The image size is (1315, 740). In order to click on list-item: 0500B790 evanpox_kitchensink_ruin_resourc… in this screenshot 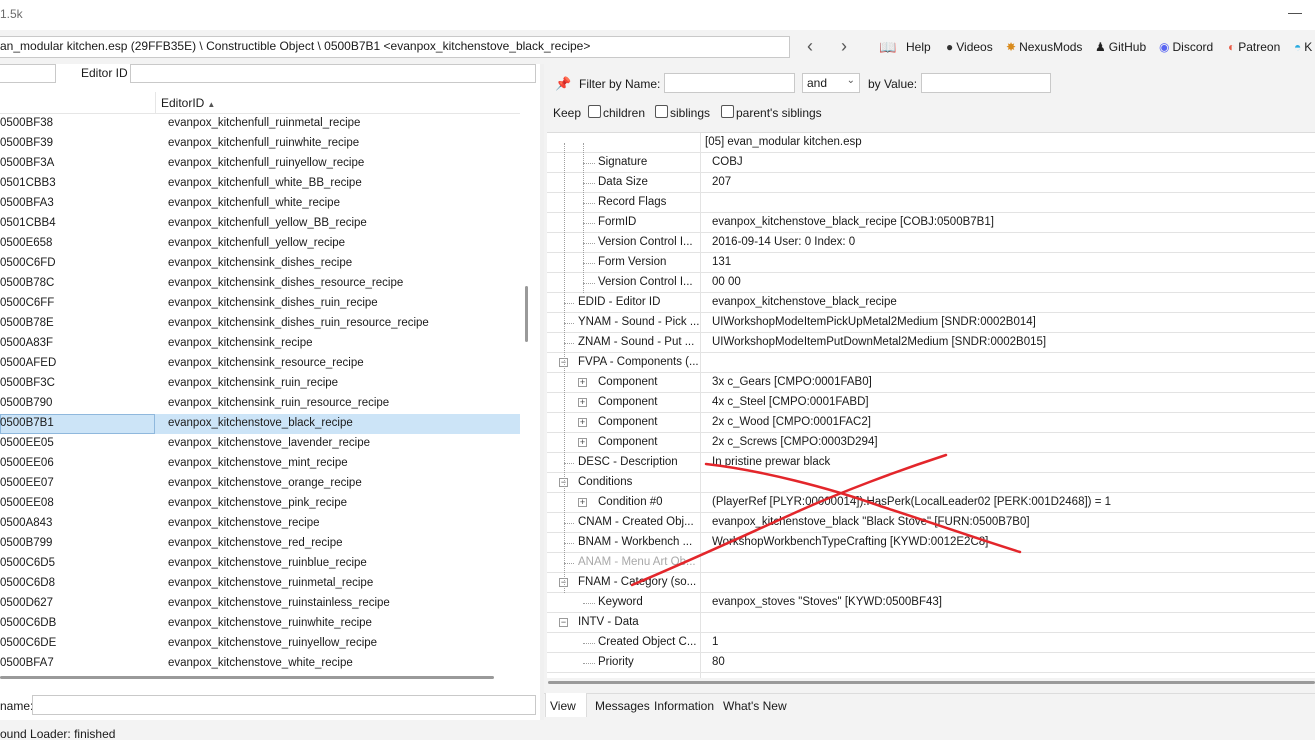, I will do `click(260, 404)`.